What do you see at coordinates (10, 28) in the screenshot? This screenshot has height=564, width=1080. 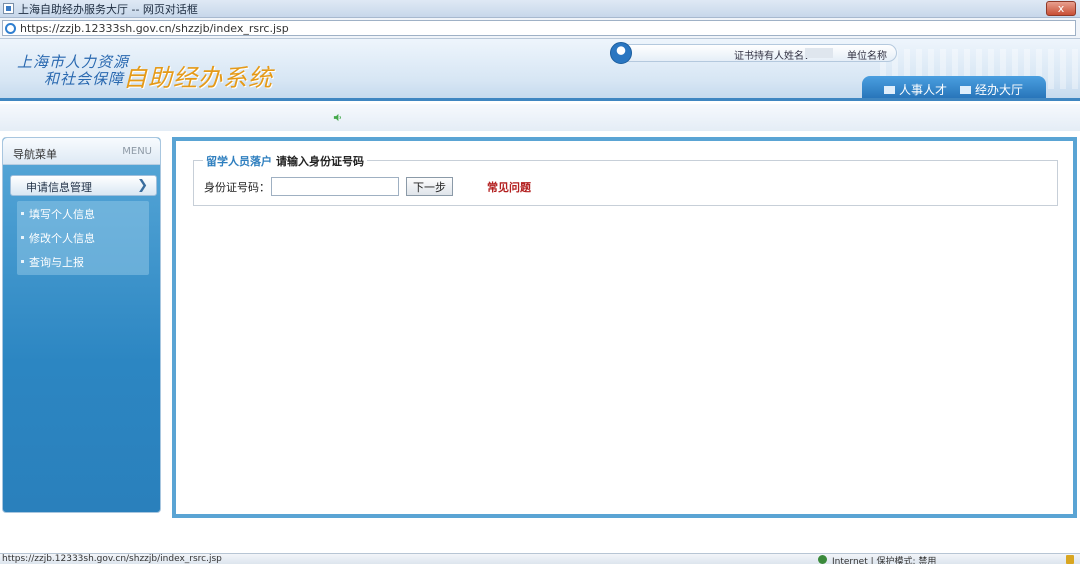 I see `browser-icon` at bounding box center [10, 28].